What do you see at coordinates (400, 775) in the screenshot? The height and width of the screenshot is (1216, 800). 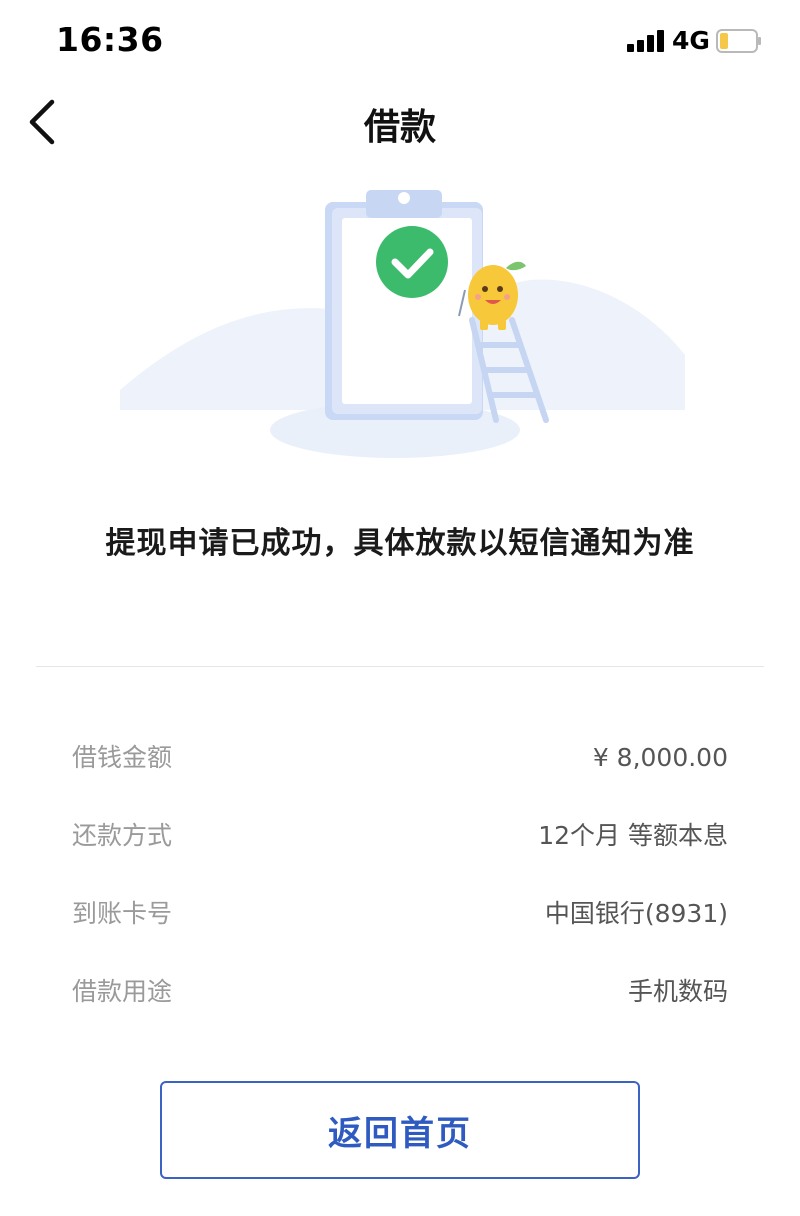 I see `detail-row-amount: 借钱金额 ¥ 8,000.00` at bounding box center [400, 775].